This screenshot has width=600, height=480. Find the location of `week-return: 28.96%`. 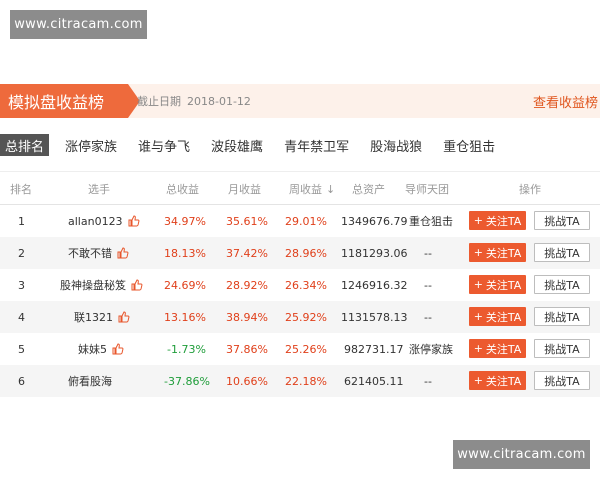

week-return: 28.96% is located at coordinates (306, 253).